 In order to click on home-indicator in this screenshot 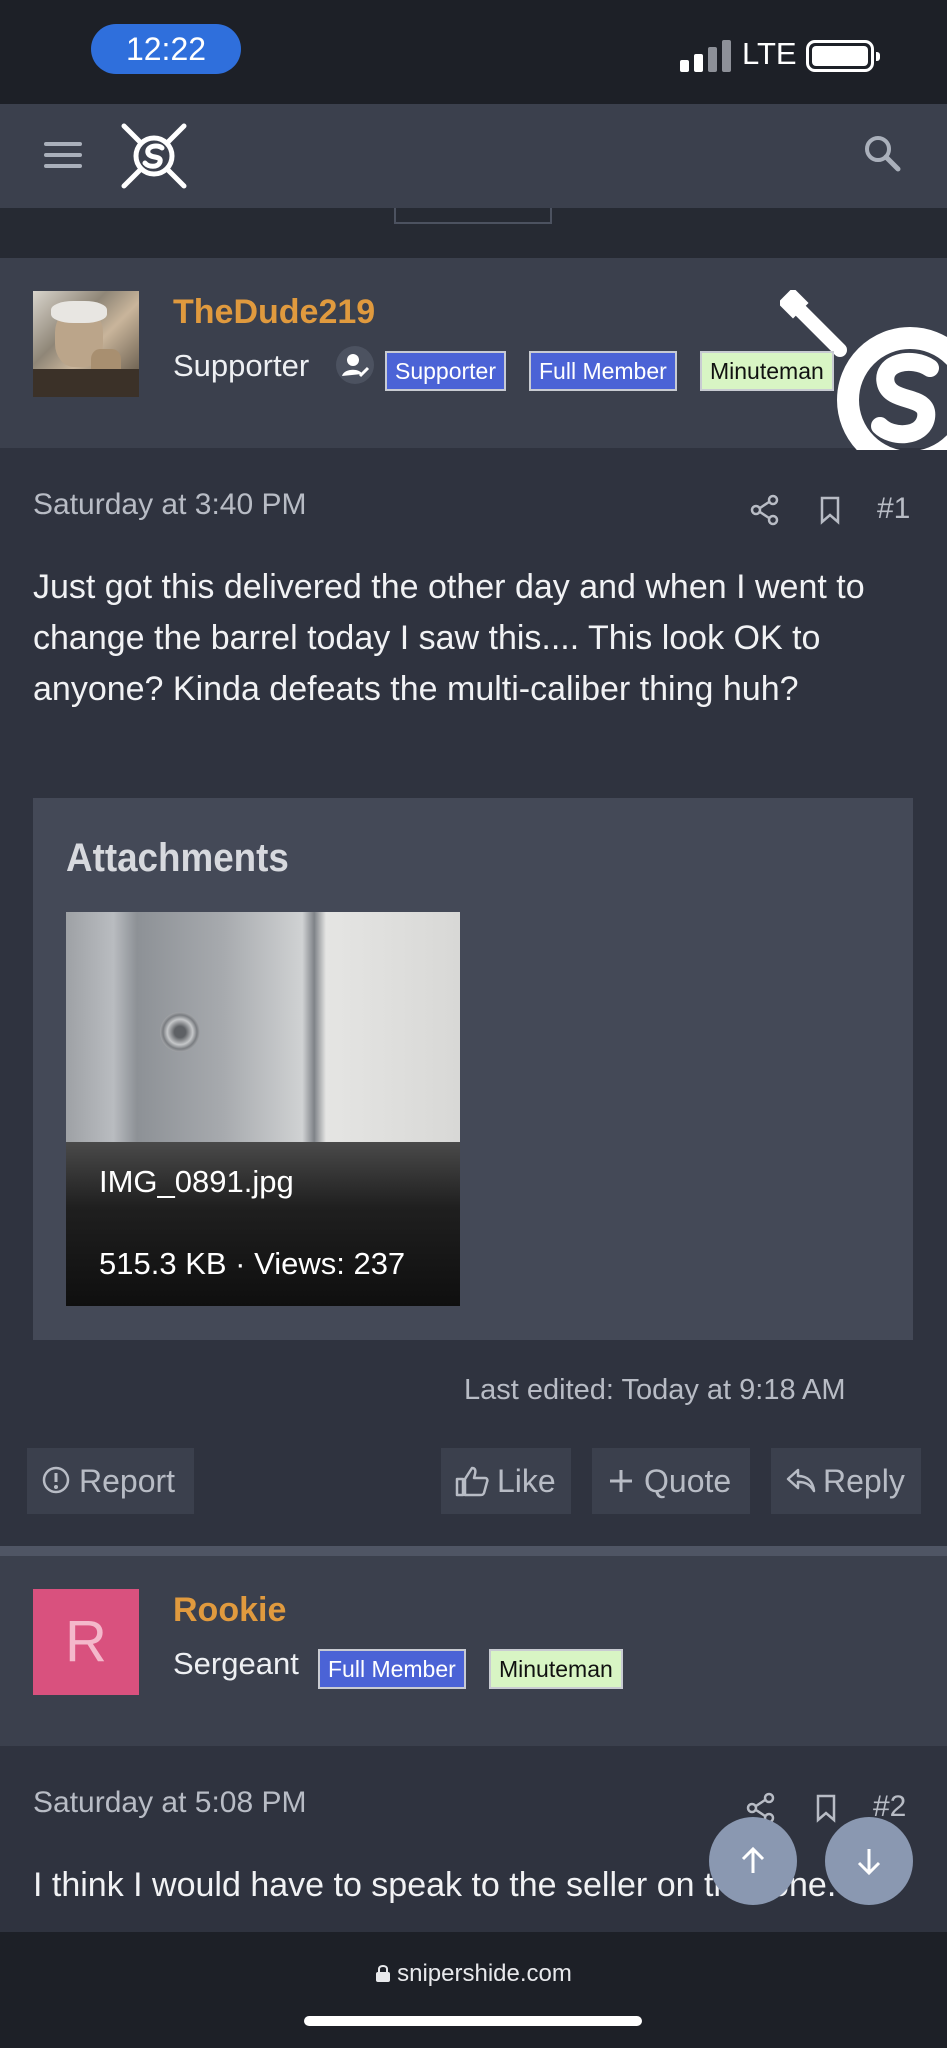, I will do `click(473, 2021)`.